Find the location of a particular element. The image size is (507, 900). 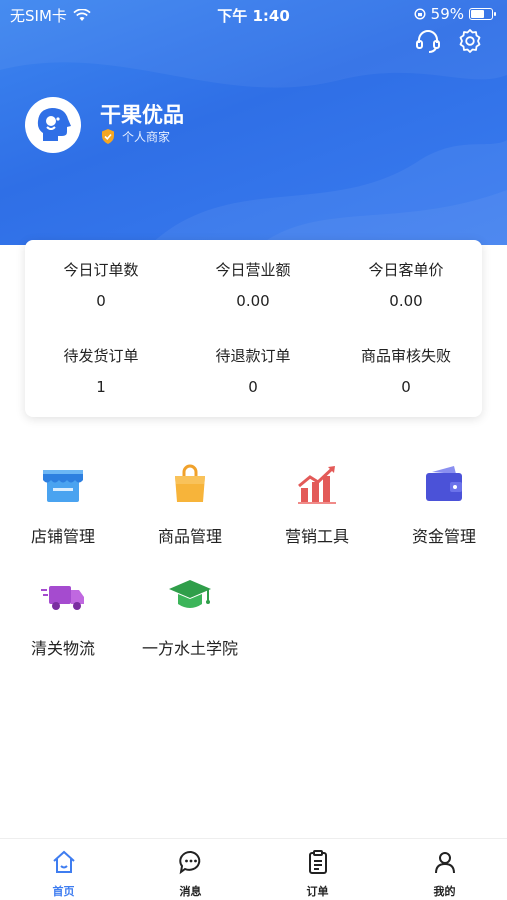

user-icon is located at coordinates (444, 863).